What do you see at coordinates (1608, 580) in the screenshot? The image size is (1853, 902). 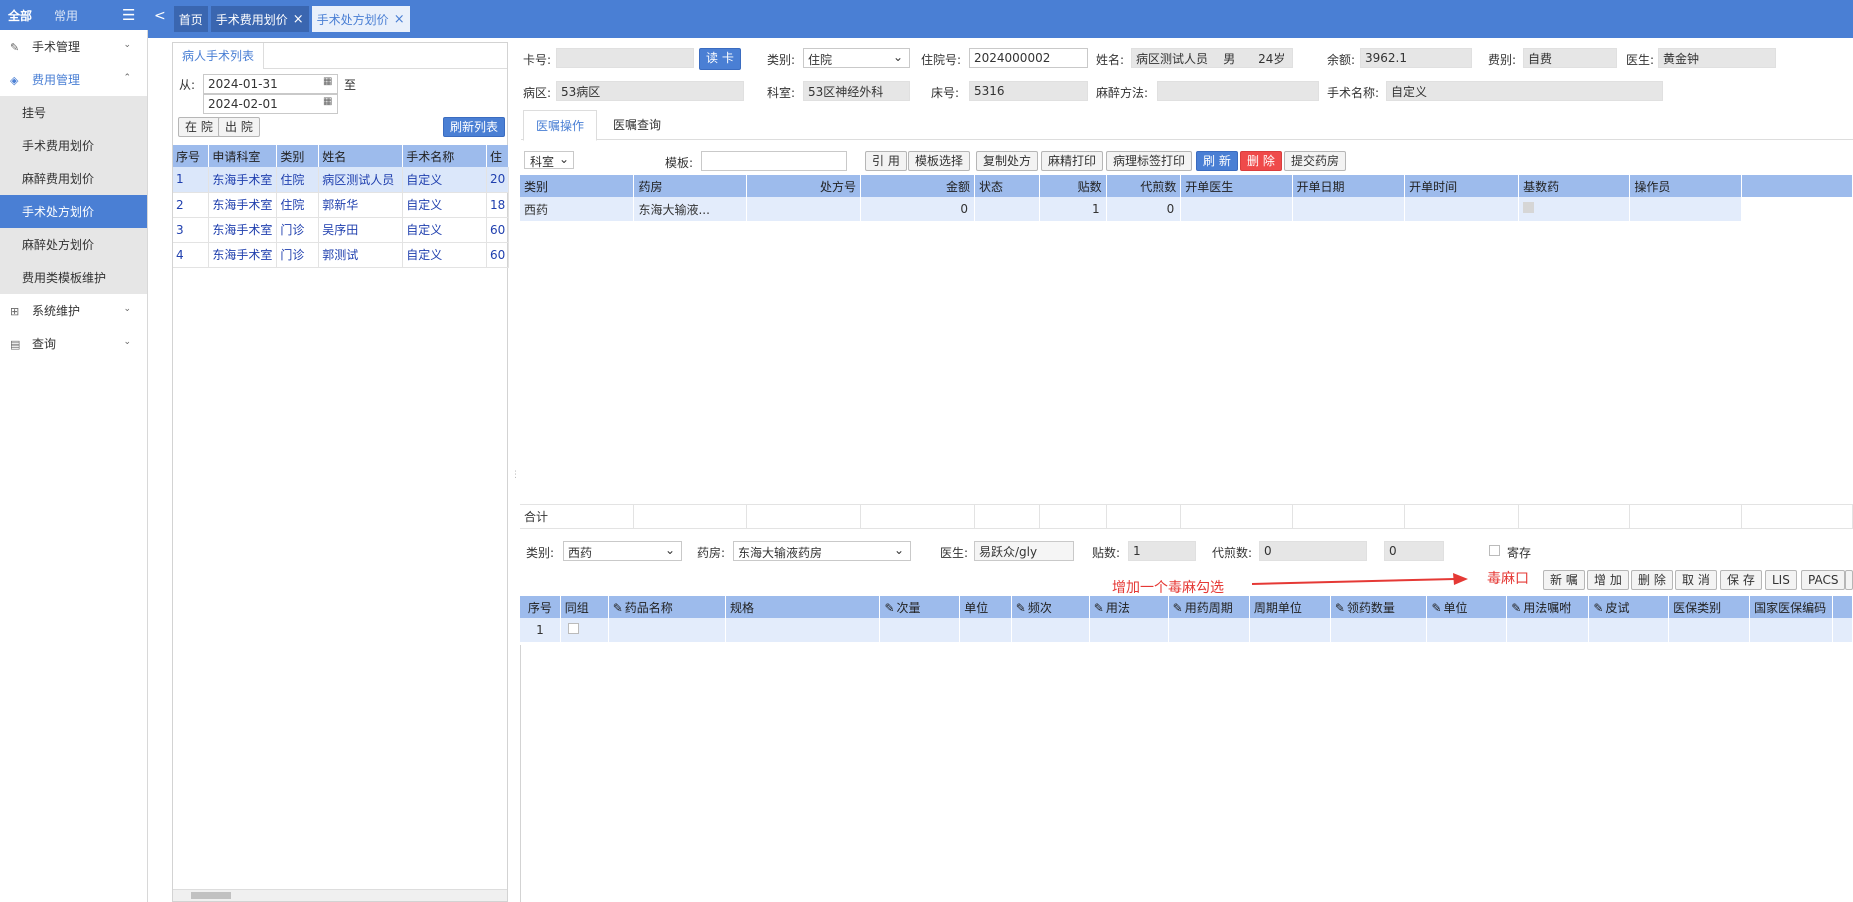 I see `add-button: 增 加` at bounding box center [1608, 580].